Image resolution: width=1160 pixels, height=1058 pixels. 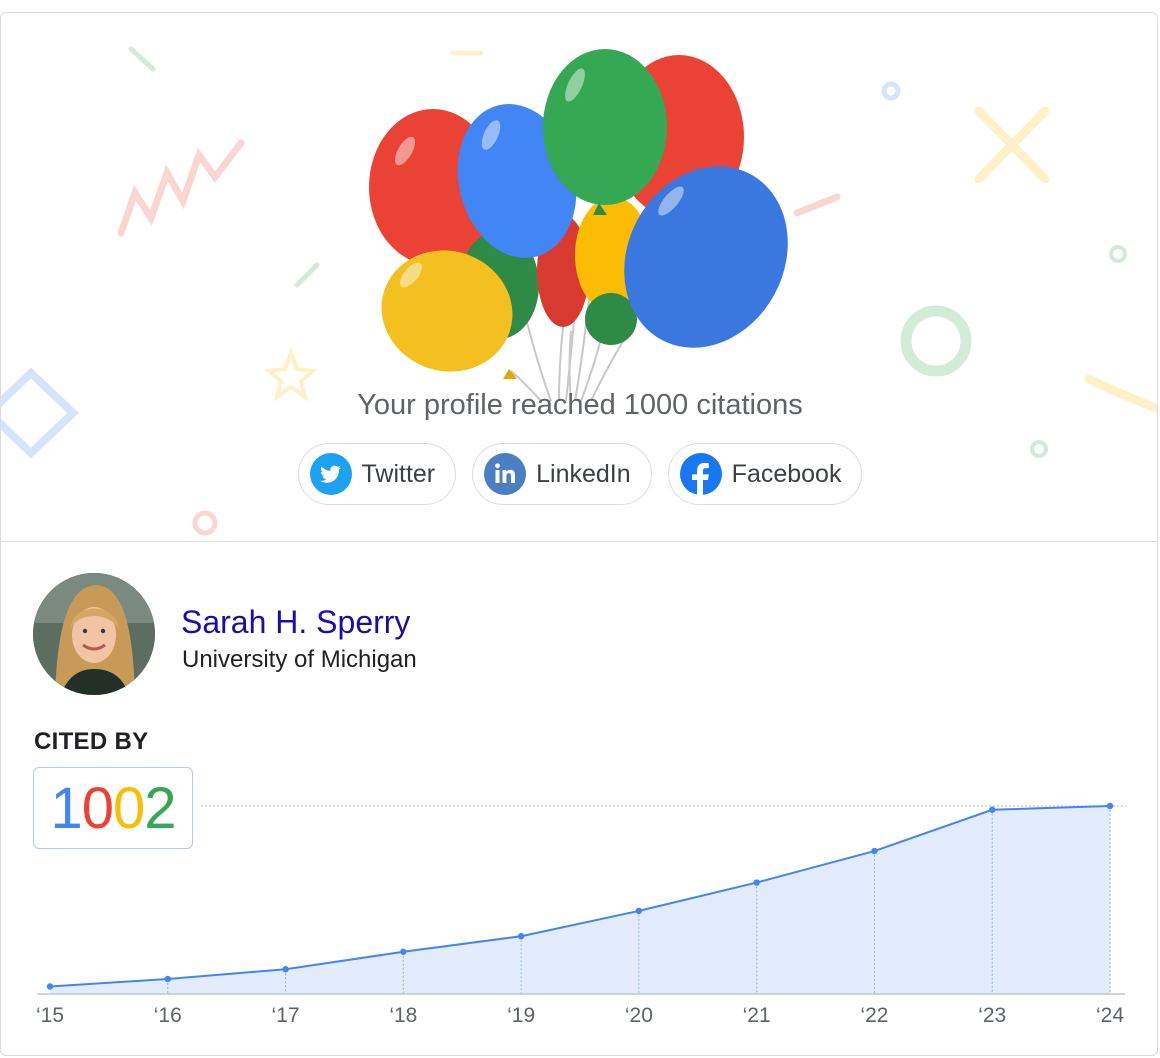 I want to click on x-tick-label: ‘15, so click(x=50, y=1015).